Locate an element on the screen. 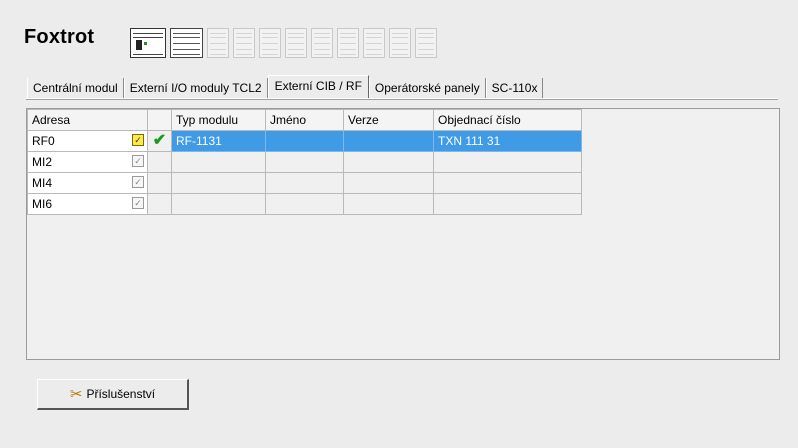  tab-divider-shadow is located at coordinates (402, 99).